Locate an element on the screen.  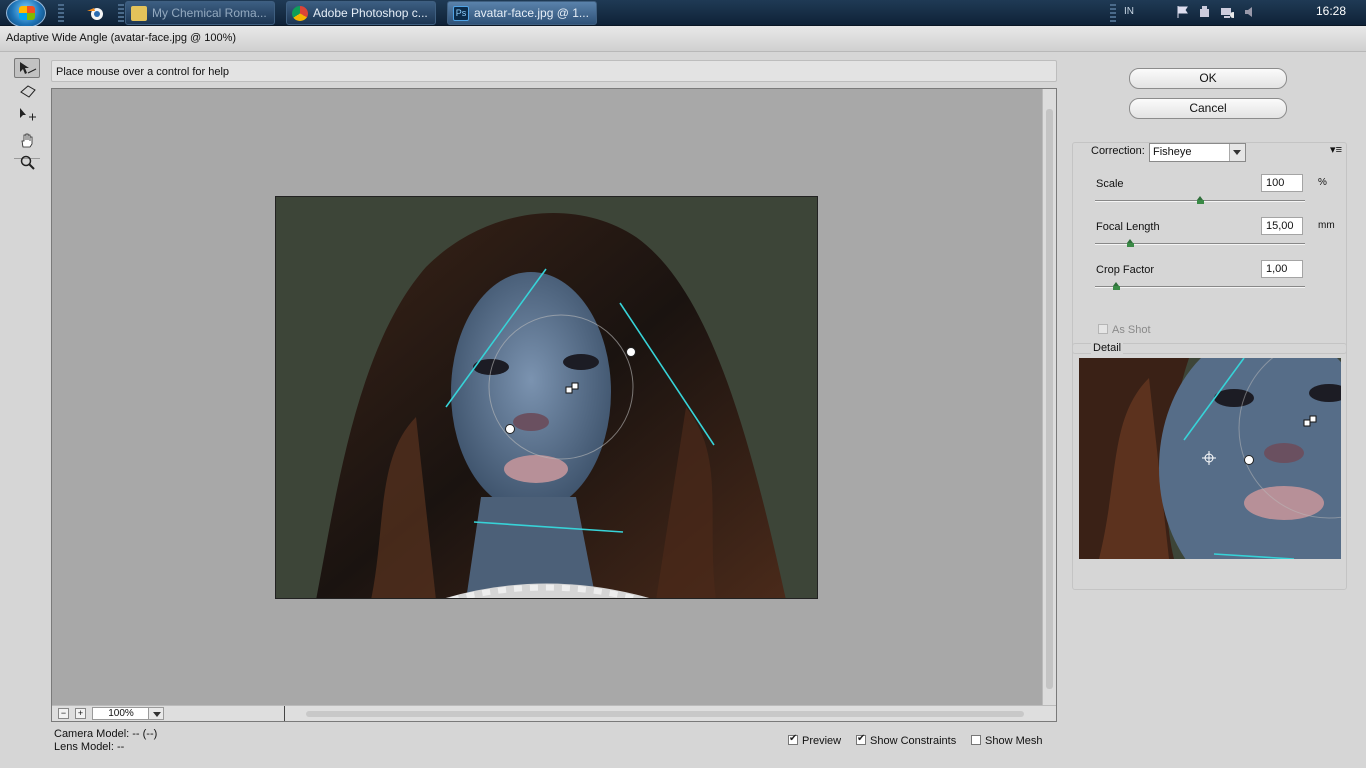
constraint-tool-icon is located at coordinates (28, 68).